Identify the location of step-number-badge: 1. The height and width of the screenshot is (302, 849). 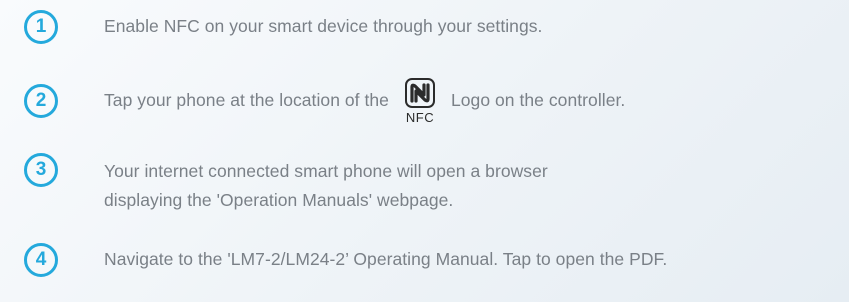
(41, 27).